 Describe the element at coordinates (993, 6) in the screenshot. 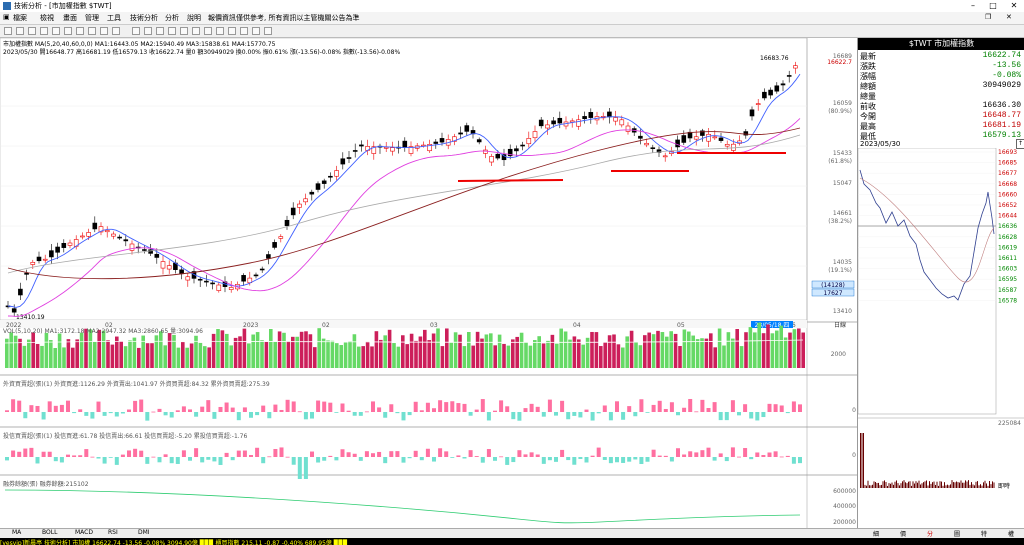

I see `maximize-icon: □` at that location.